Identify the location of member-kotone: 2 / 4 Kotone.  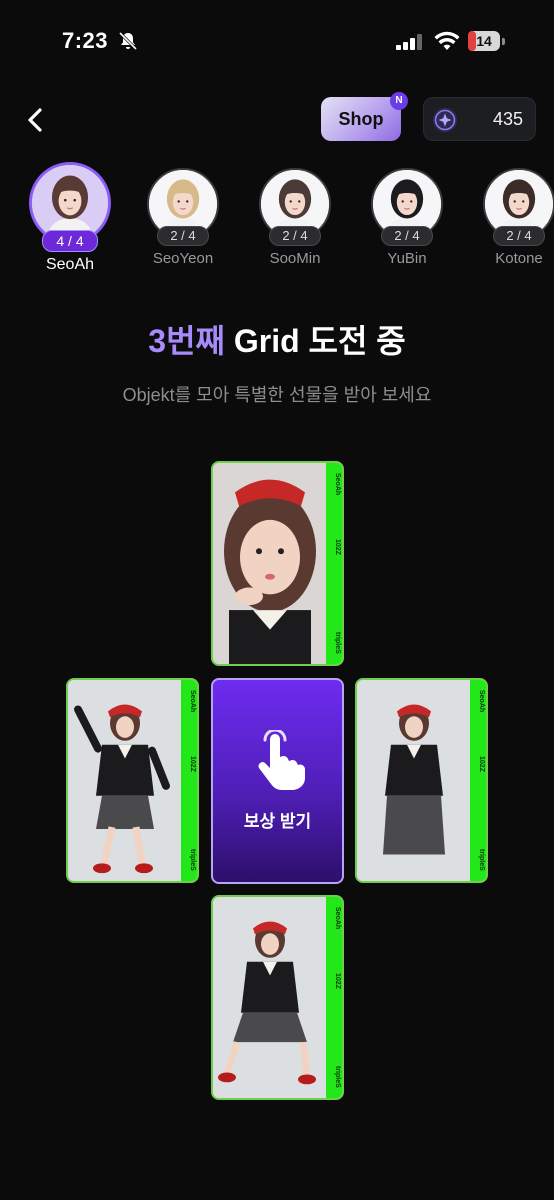
(515, 217).